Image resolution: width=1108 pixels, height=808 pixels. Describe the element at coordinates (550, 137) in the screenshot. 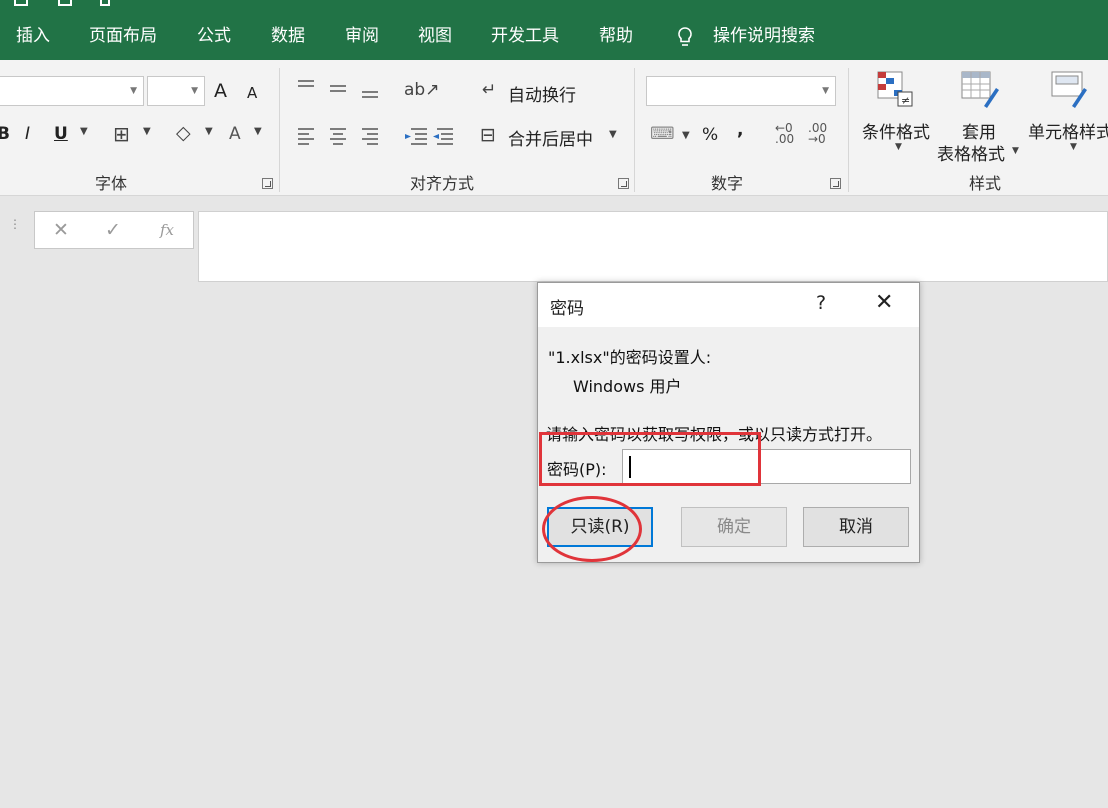

I see `merge-center-button: 合并后居中` at that location.